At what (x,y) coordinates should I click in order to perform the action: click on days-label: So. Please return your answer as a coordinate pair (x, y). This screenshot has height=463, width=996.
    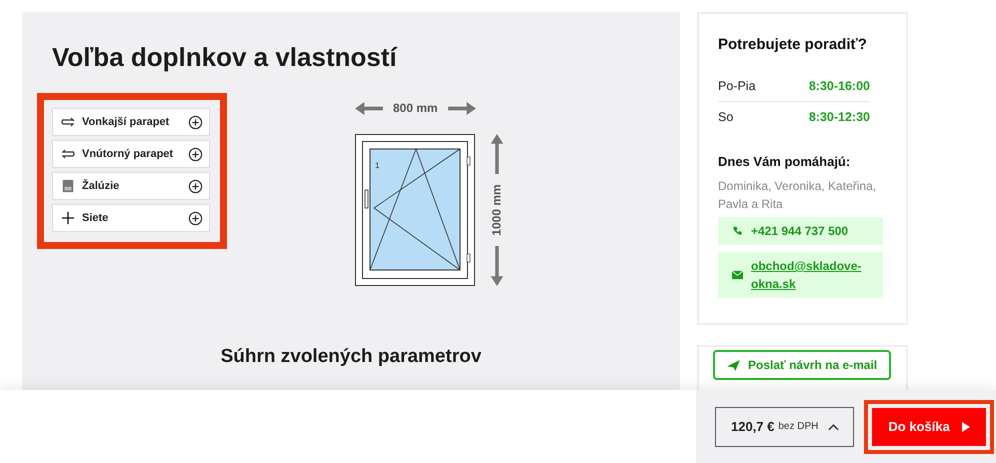
    Looking at the image, I should click on (726, 117).